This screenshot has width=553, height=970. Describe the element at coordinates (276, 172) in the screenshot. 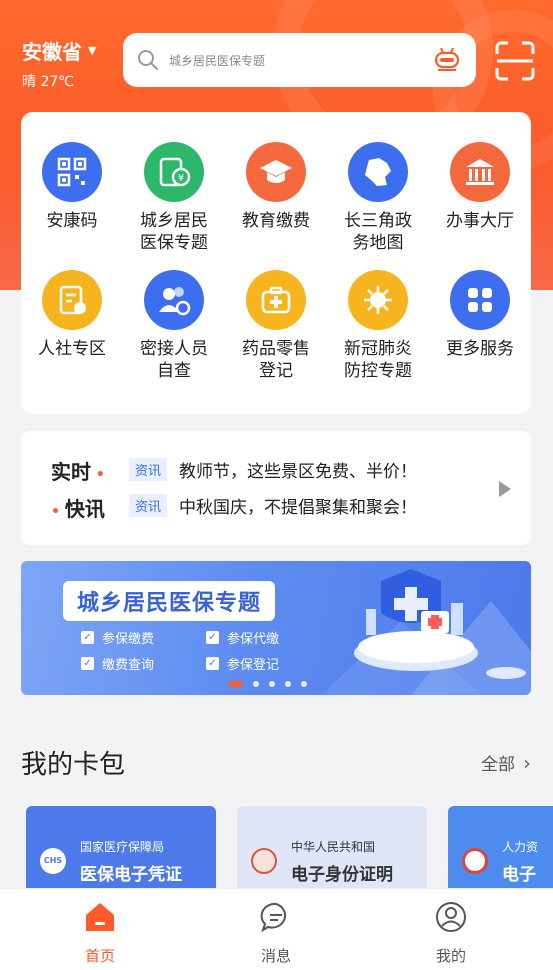

I see `graduation-cap-icon` at that location.